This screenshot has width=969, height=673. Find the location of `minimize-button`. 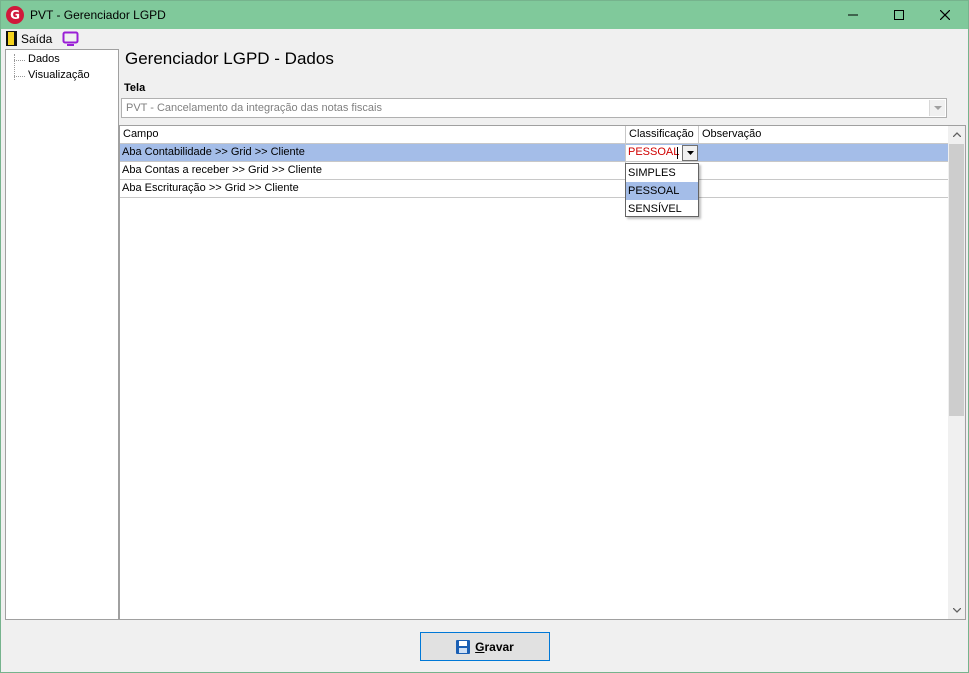

minimize-button is located at coordinates (853, 15).